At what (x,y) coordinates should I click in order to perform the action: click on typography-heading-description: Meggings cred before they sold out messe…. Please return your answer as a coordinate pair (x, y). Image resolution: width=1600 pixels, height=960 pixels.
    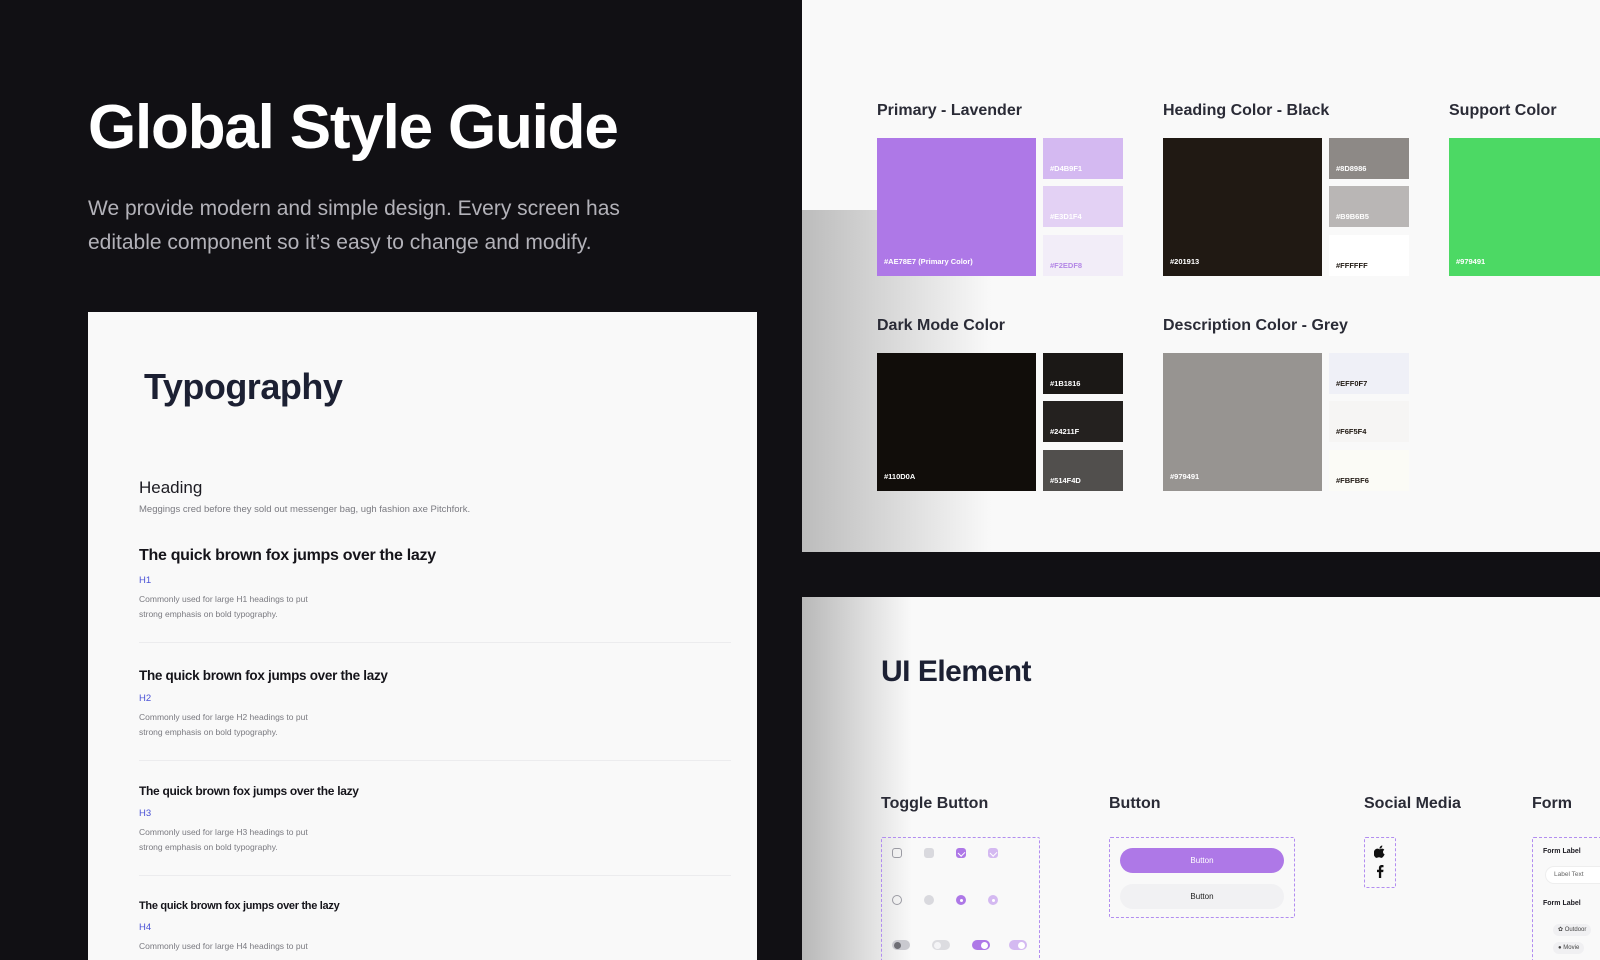
    Looking at the image, I should click on (305, 509).